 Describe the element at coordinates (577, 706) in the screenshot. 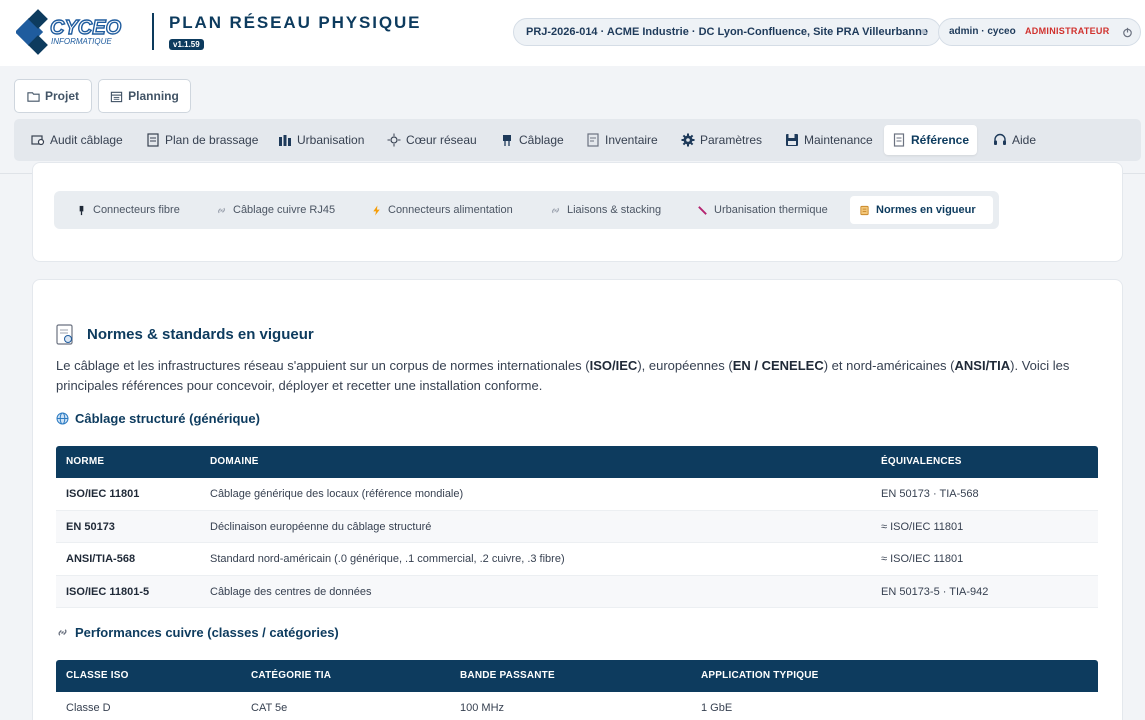

I see `table-row: Classe D CAT 5e 100 MHz 1 GbE` at that location.